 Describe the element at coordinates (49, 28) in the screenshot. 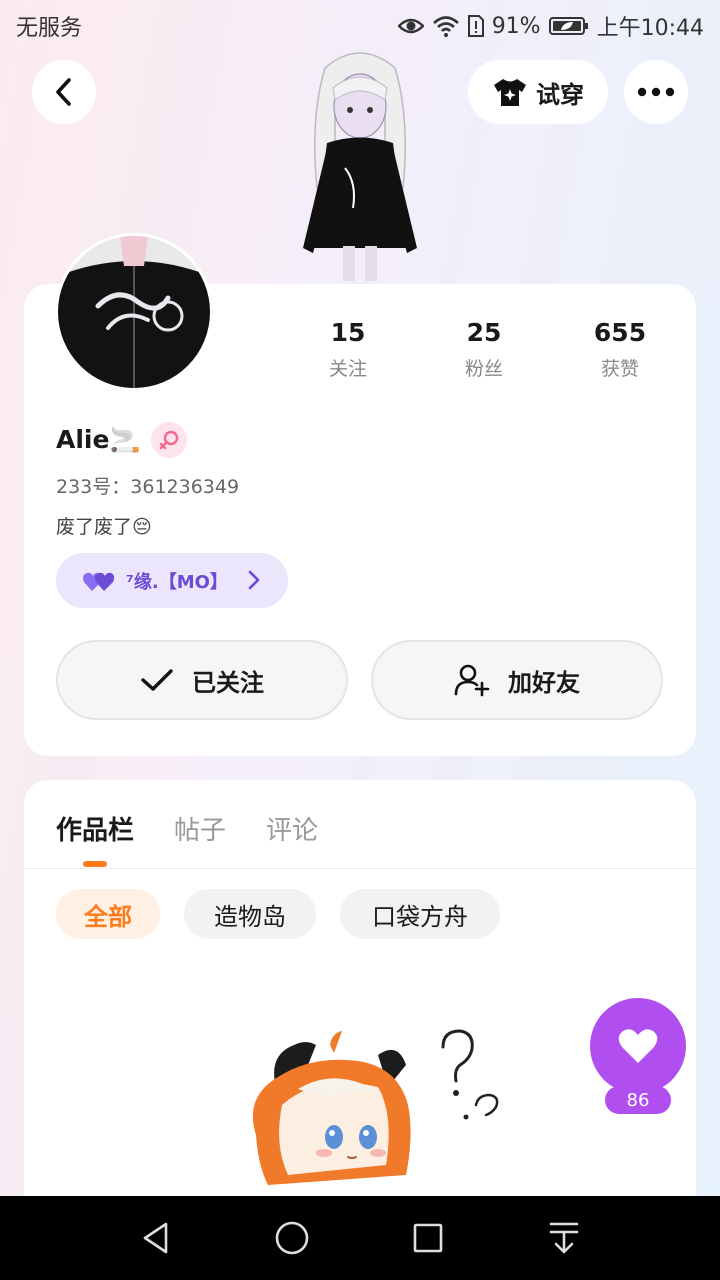

I see `carrier-text: 无服务` at that location.